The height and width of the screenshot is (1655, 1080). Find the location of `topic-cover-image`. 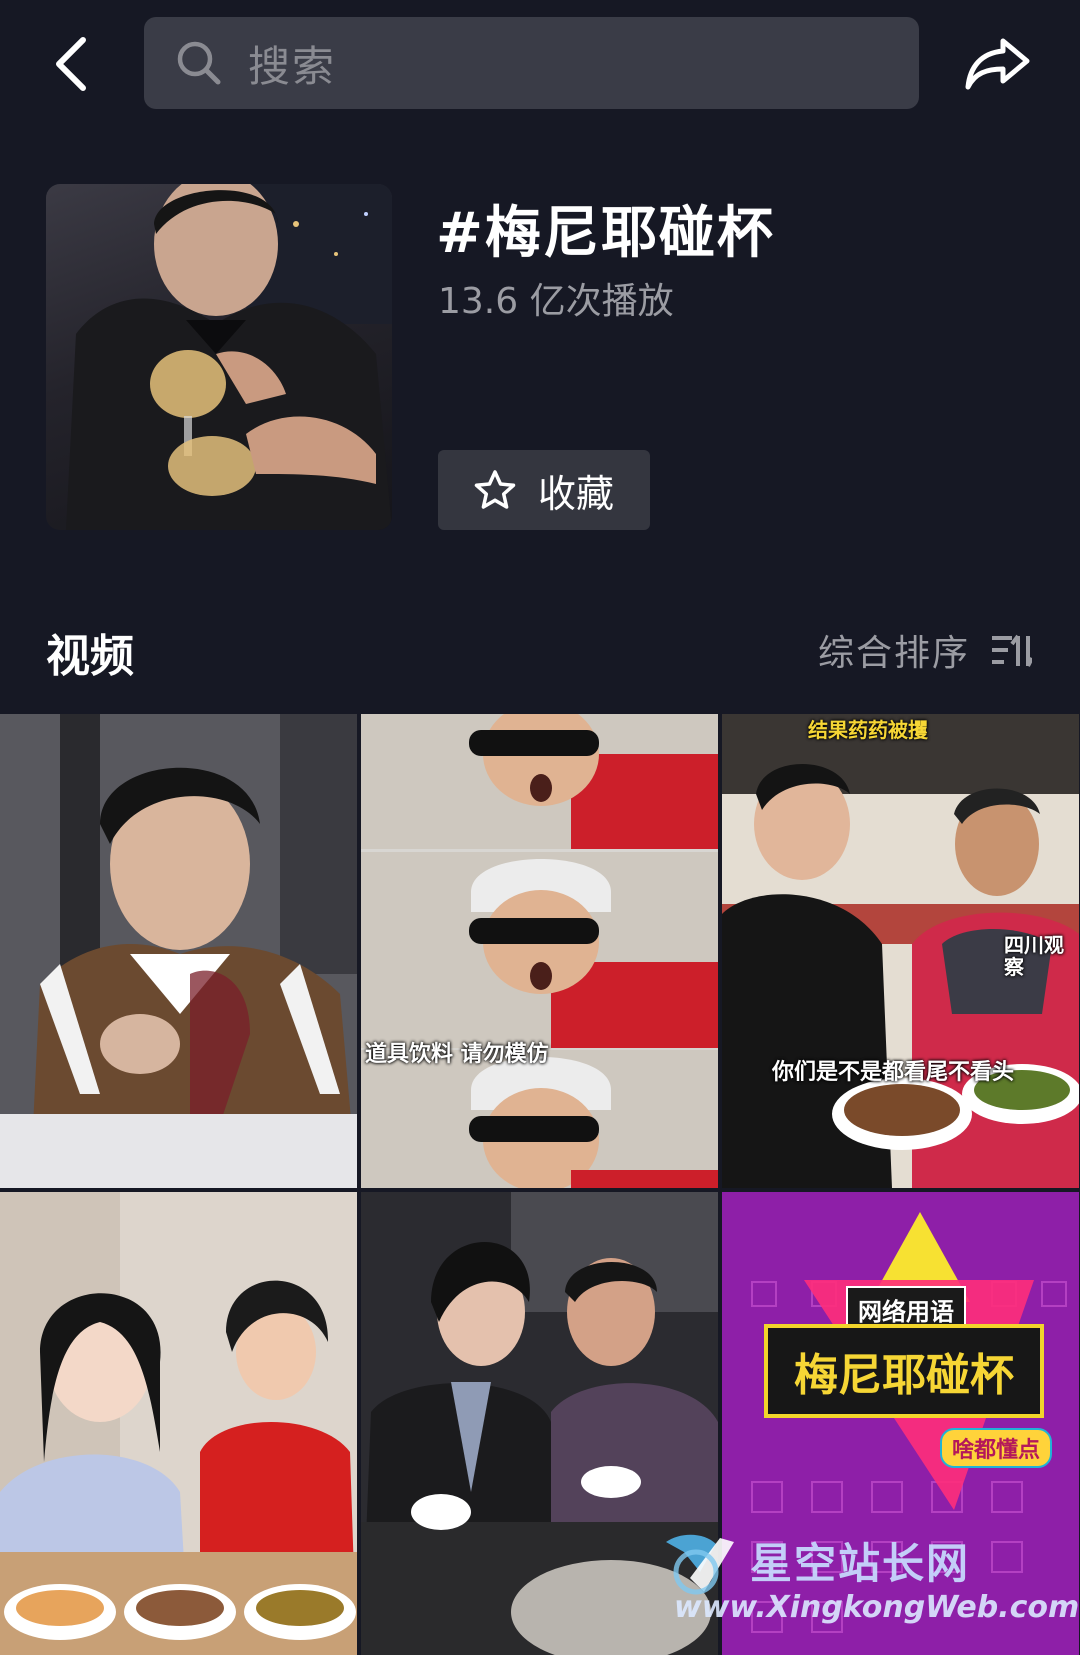

topic-cover-image is located at coordinates (219, 357).